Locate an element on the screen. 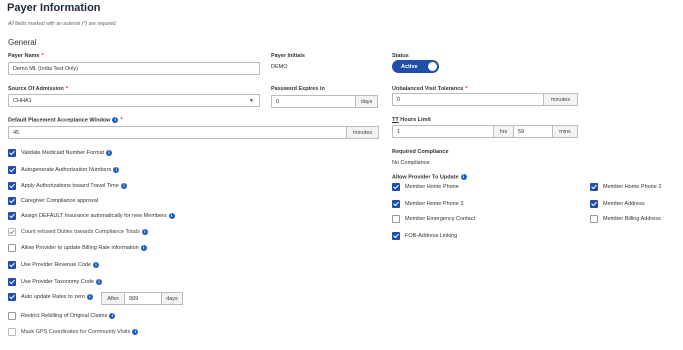 This screenshot has width=683, height=350. chevron-down-icon: ▼ is located at coordinates (251, 101).